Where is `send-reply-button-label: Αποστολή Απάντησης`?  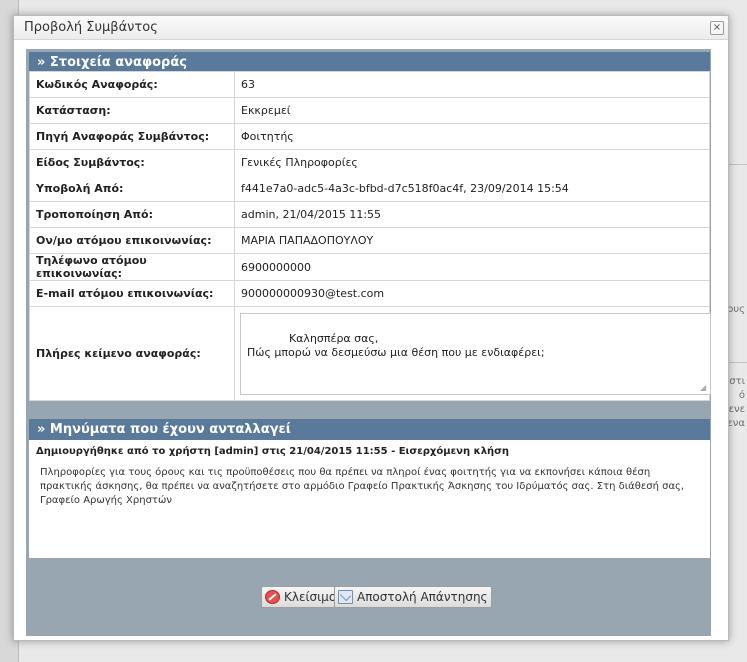
send-reply-button-label: Αποστολή Απάντησης is located at coordinates (422, 597).